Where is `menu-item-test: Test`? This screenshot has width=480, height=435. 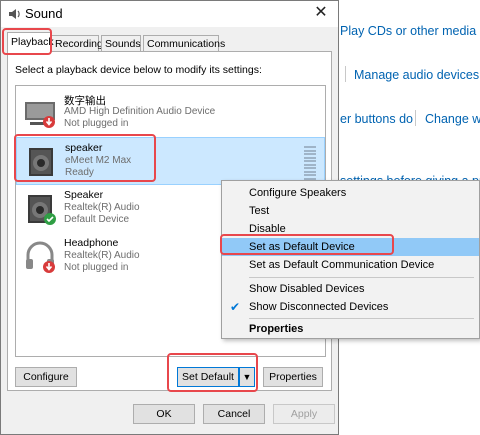
menu-item-test: Test is located at coordinates (350, 211).